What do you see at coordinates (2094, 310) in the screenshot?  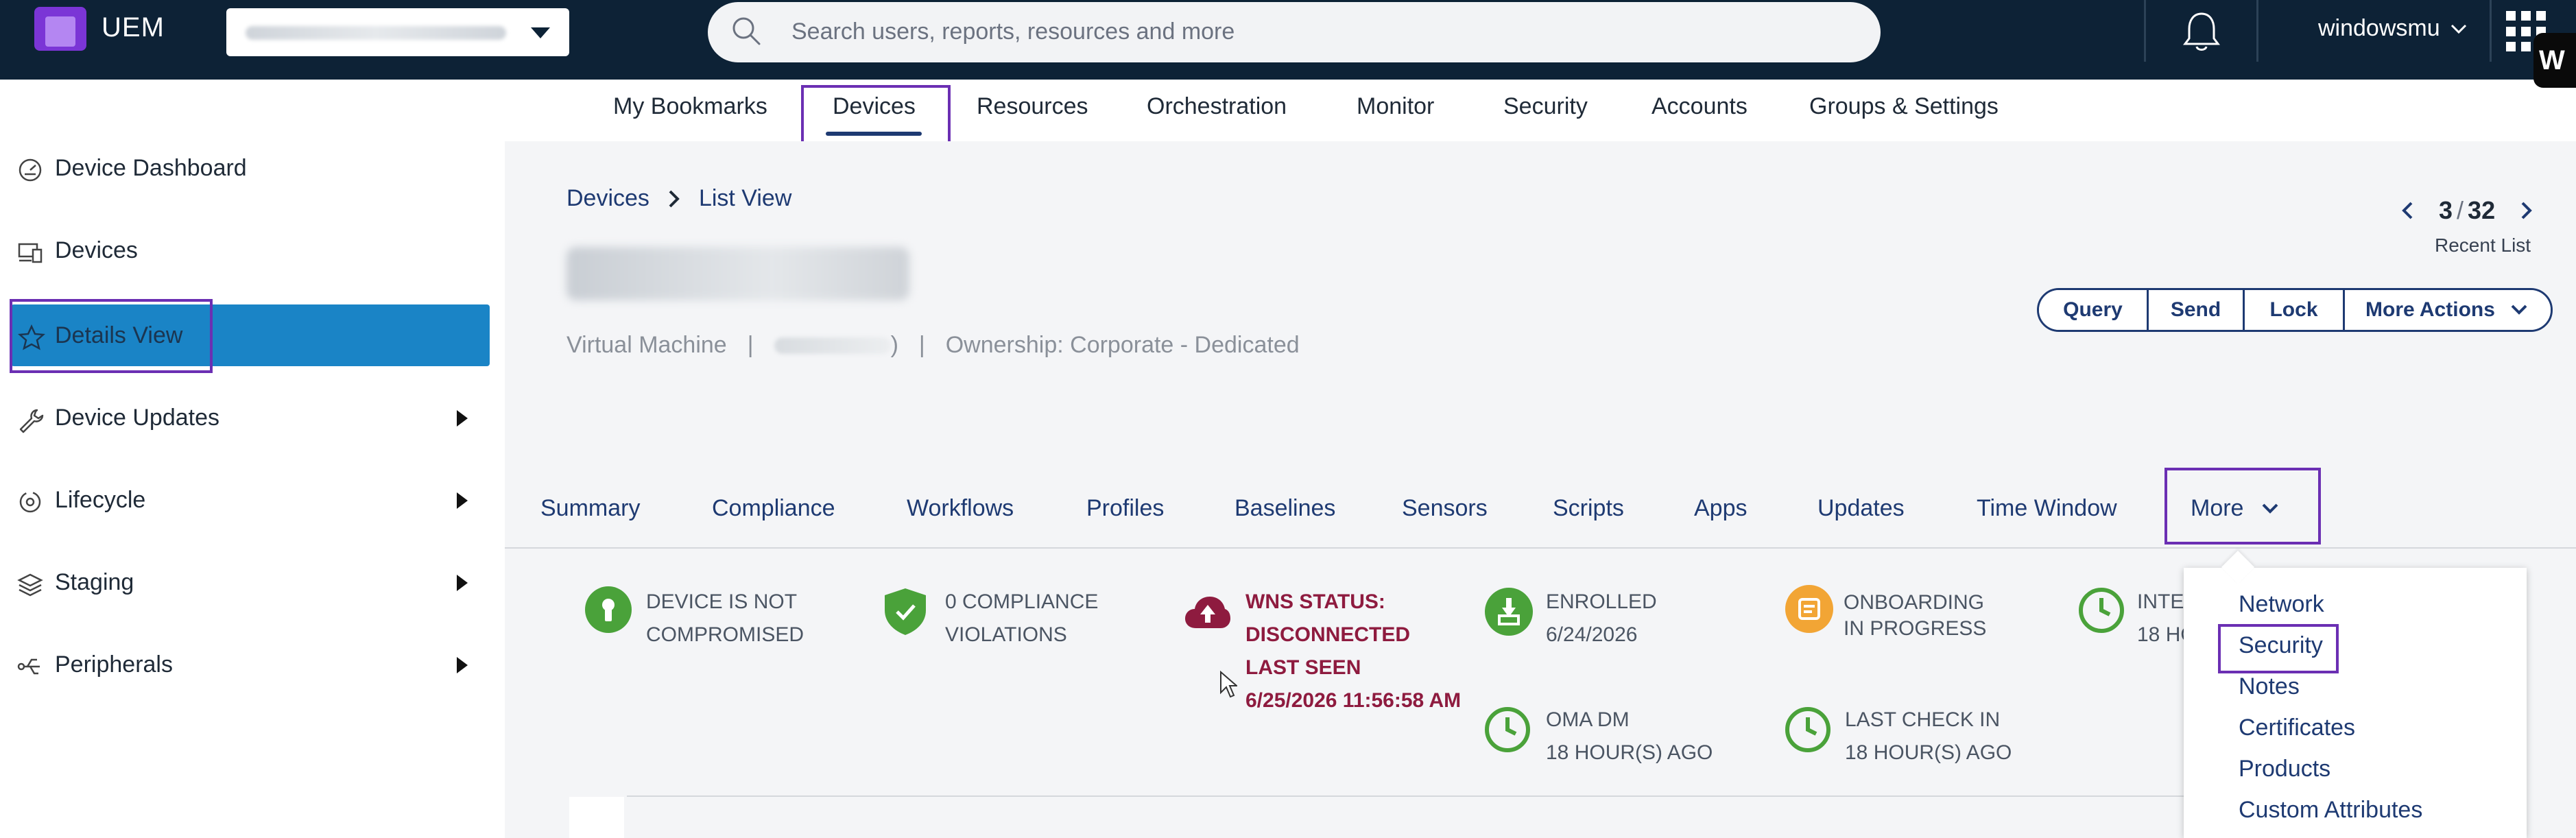 I see `query-button: Query` at bounding box center [2094, 310].